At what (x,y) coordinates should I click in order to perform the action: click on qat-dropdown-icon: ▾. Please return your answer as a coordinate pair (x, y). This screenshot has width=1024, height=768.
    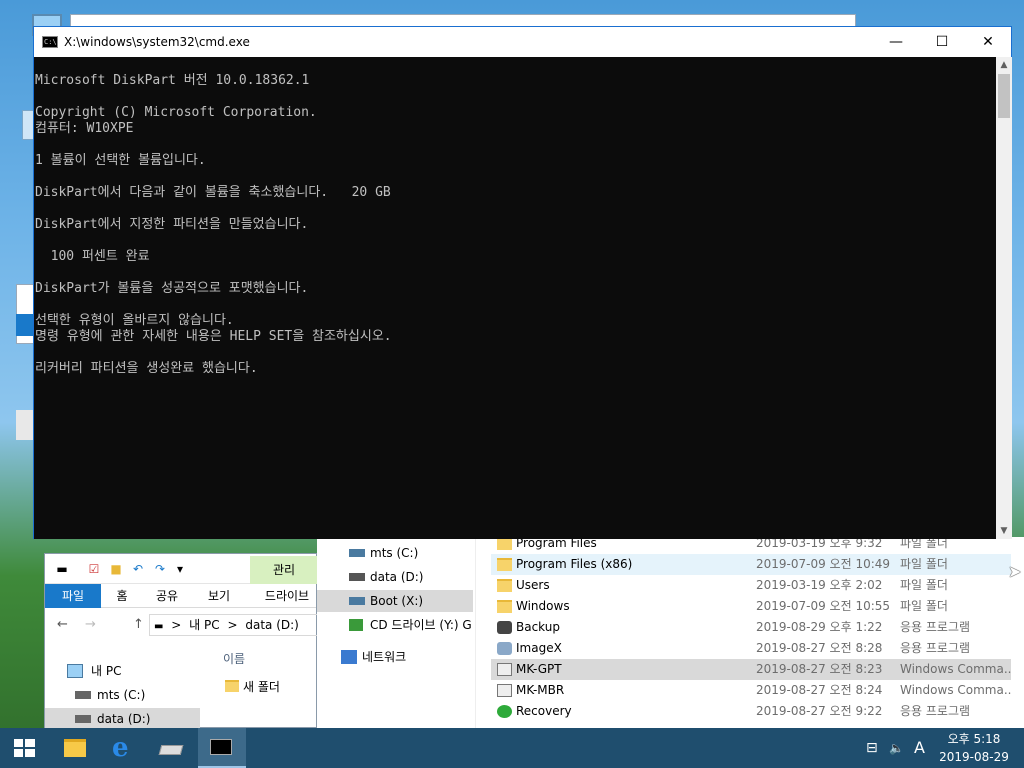
    Looking at the image, I should click on (180, 569).